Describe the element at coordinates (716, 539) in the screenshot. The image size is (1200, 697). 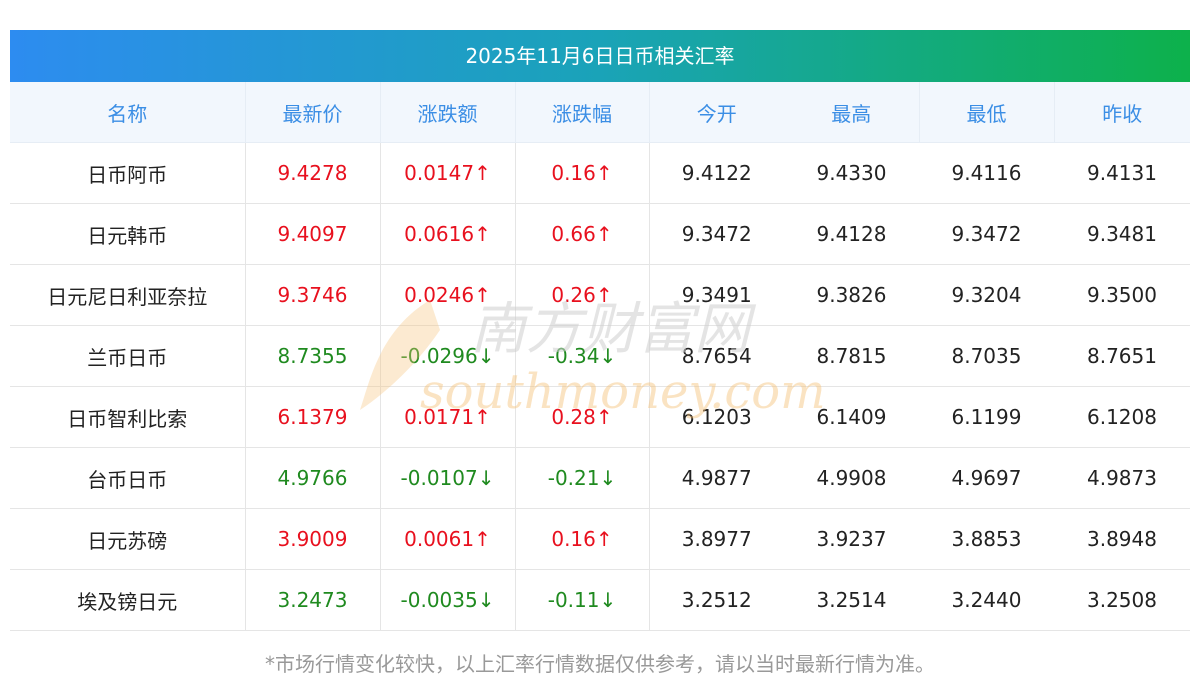
I see `cell-open: 3.8977` at that location.